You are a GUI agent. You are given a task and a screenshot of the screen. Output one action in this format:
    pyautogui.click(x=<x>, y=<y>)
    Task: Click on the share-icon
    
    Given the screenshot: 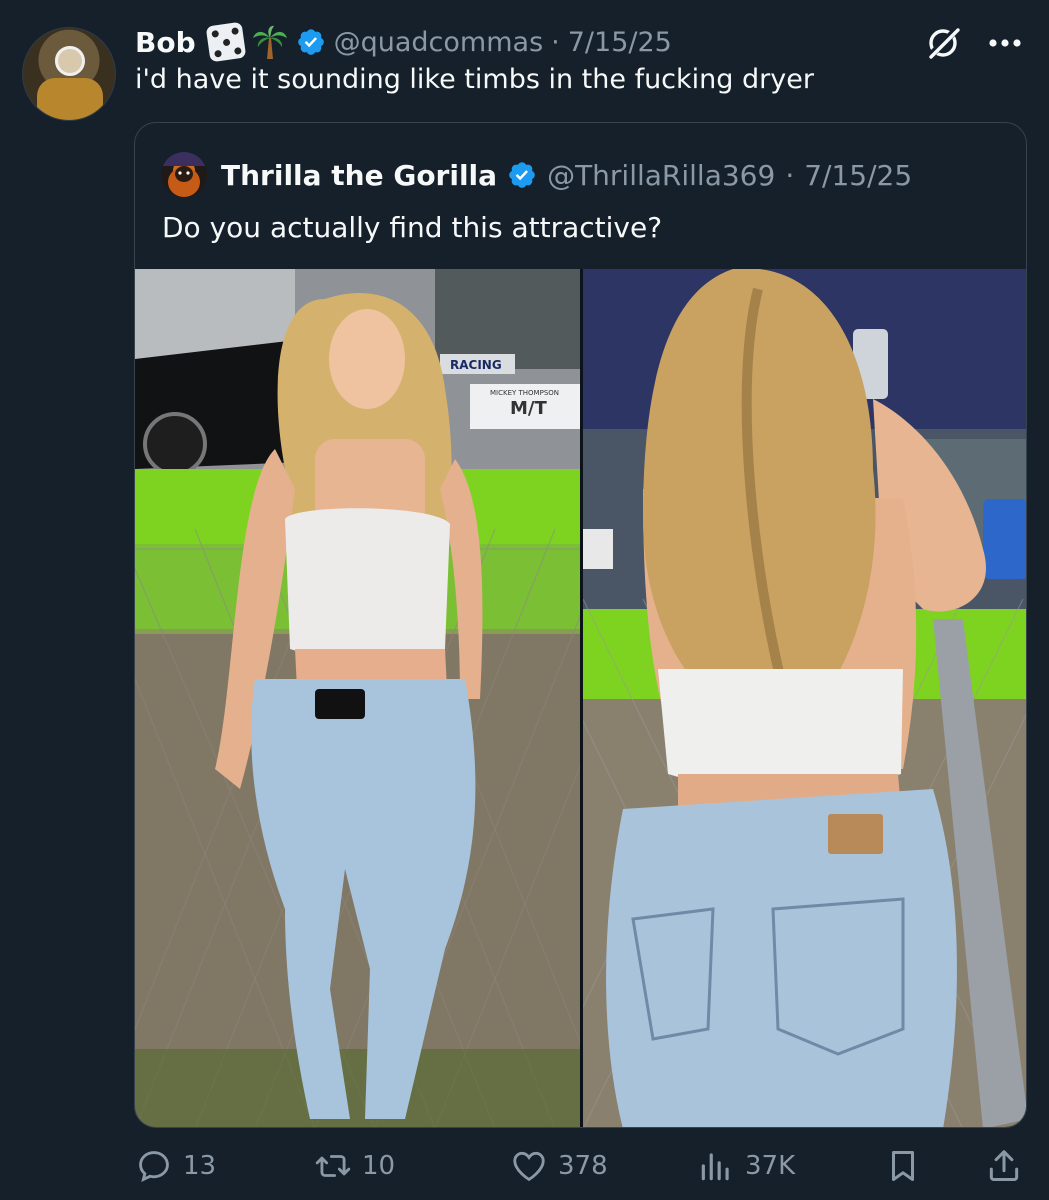 What is the action you would take?
    pyautogui.click(x=1004, y=1165)
    